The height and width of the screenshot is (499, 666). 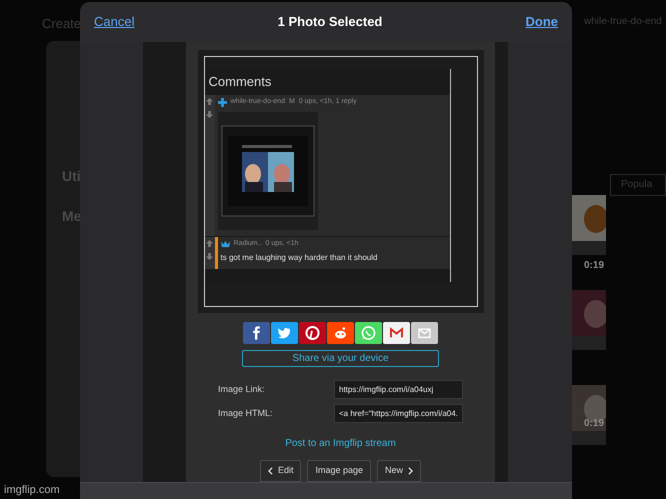 I want to click on comments-heading: Comments, so click(x=240, y=82).